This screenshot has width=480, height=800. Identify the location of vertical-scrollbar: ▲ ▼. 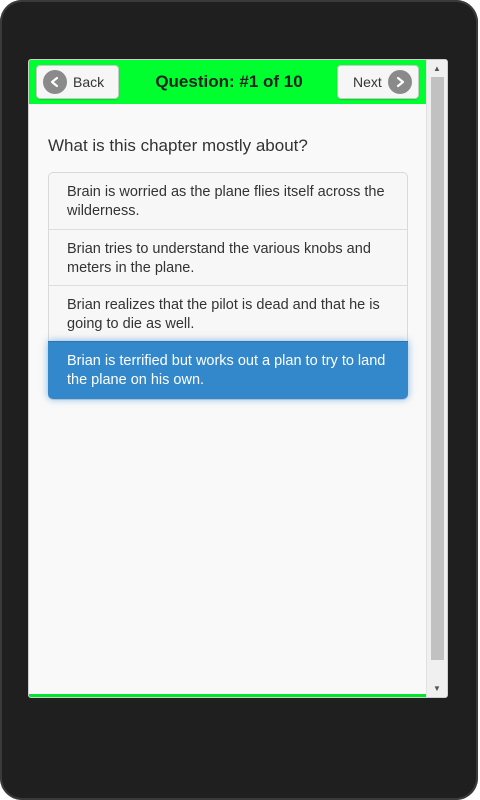
(436, 378).